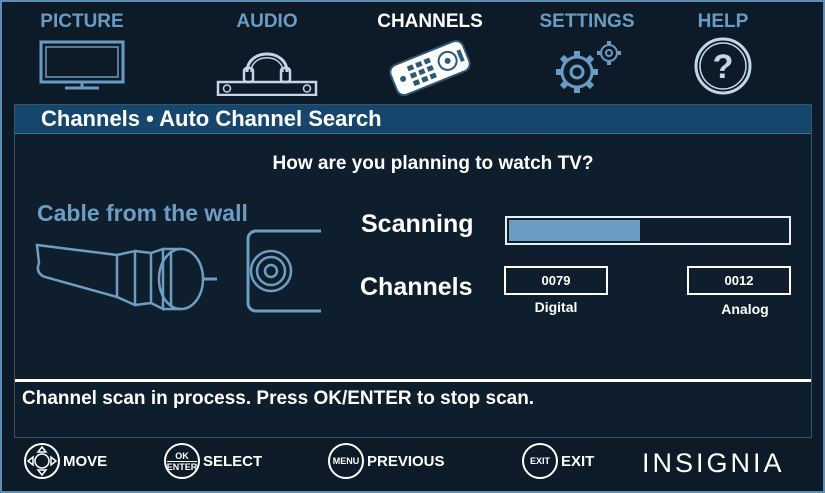  I want to click on tab-picture: PICTURE, so click(82, 51).